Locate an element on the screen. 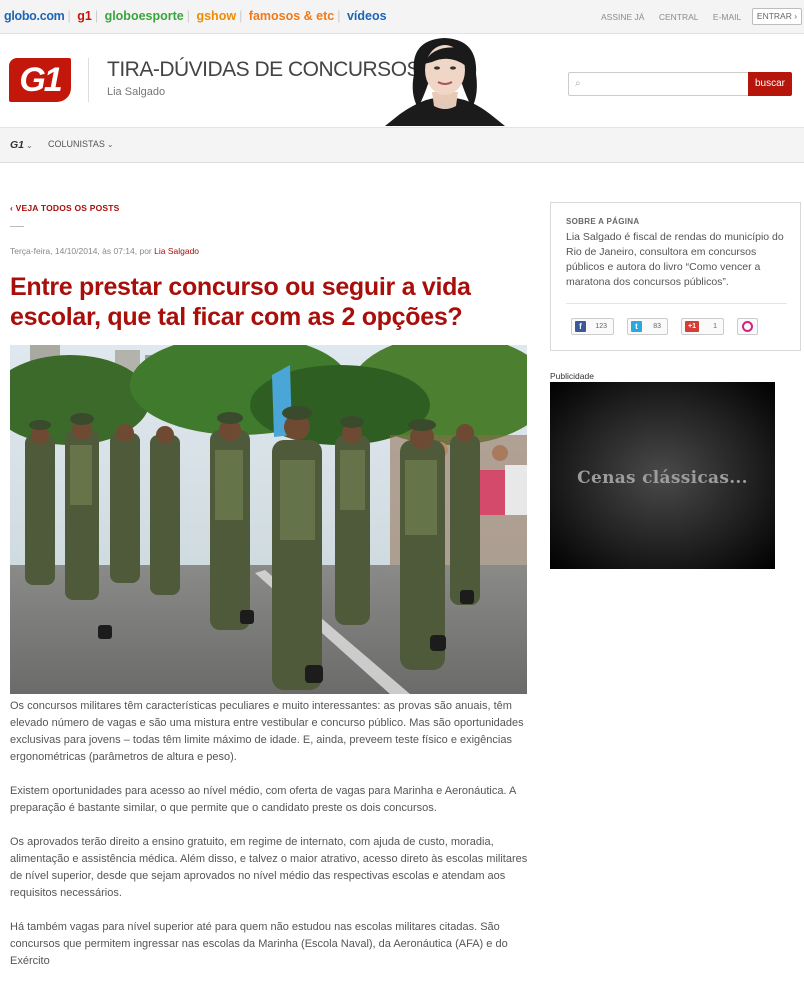  nav-colunistas-menu: COLUNISTAS ⌄ is located at coordinates (81, 144).